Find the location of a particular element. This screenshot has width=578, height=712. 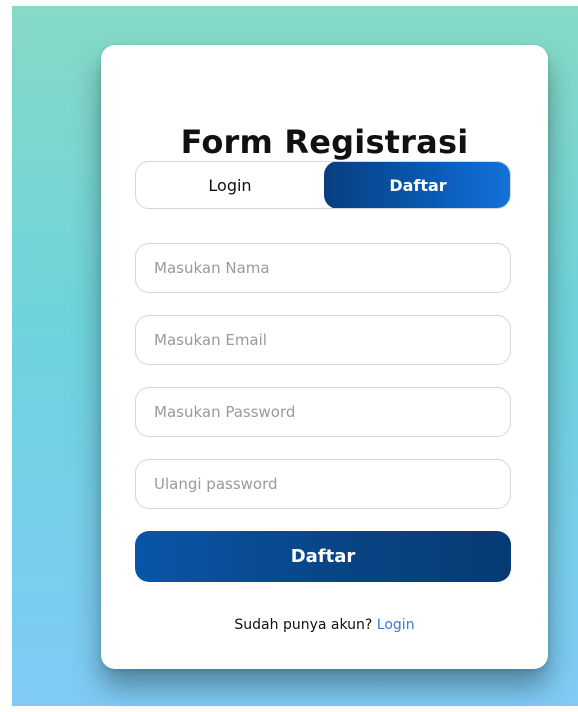

tab-register: Daftar is located at coordinates (417, 185).